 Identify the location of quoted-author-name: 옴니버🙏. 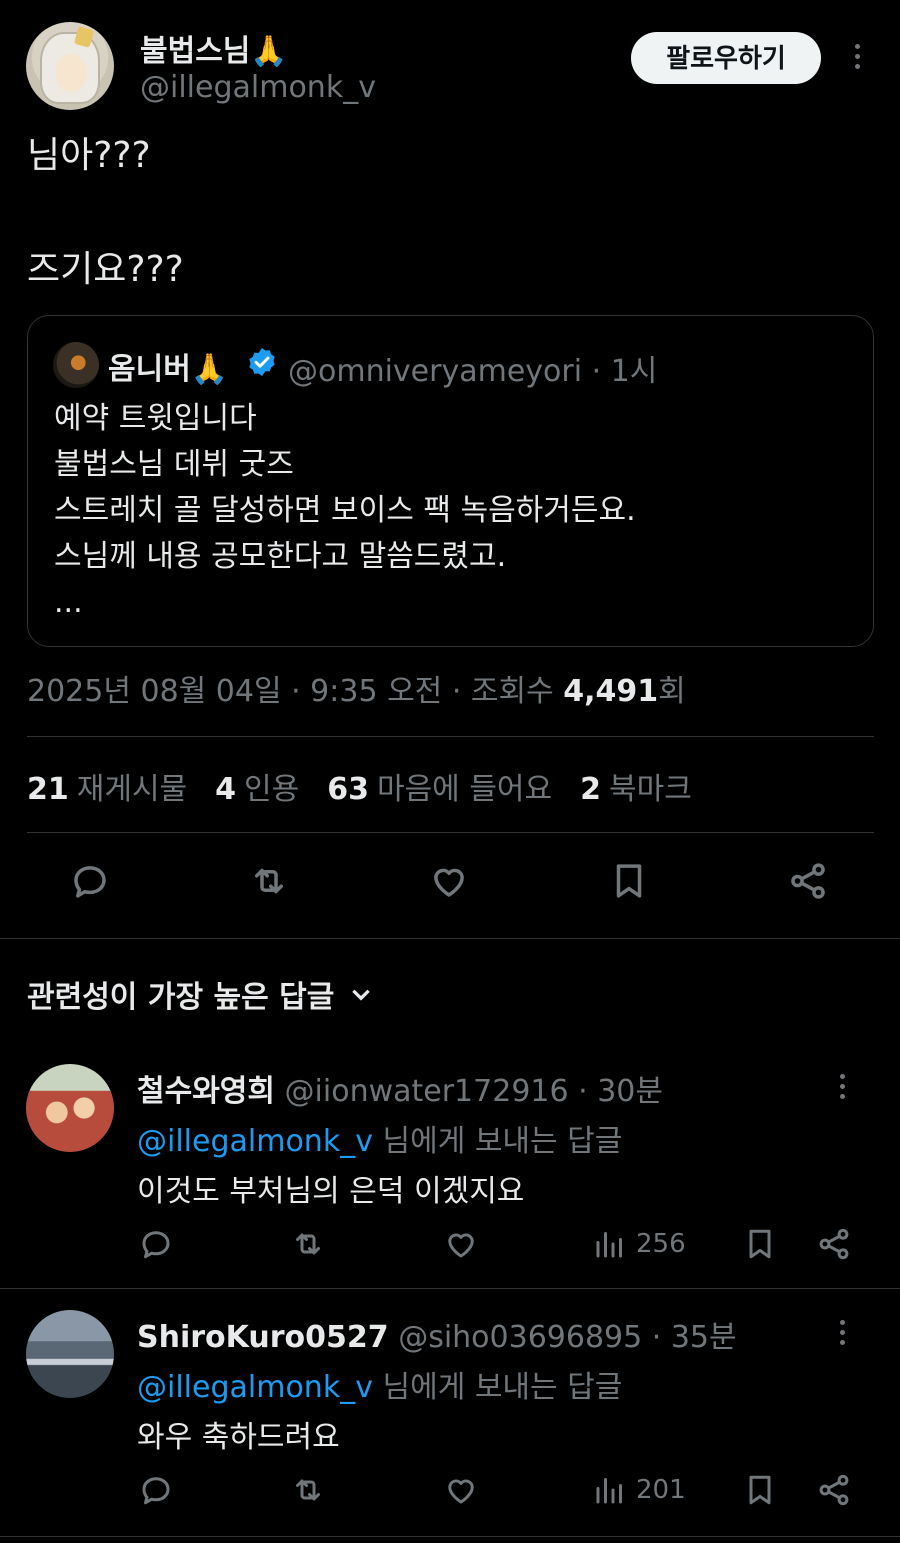
(168, 369).